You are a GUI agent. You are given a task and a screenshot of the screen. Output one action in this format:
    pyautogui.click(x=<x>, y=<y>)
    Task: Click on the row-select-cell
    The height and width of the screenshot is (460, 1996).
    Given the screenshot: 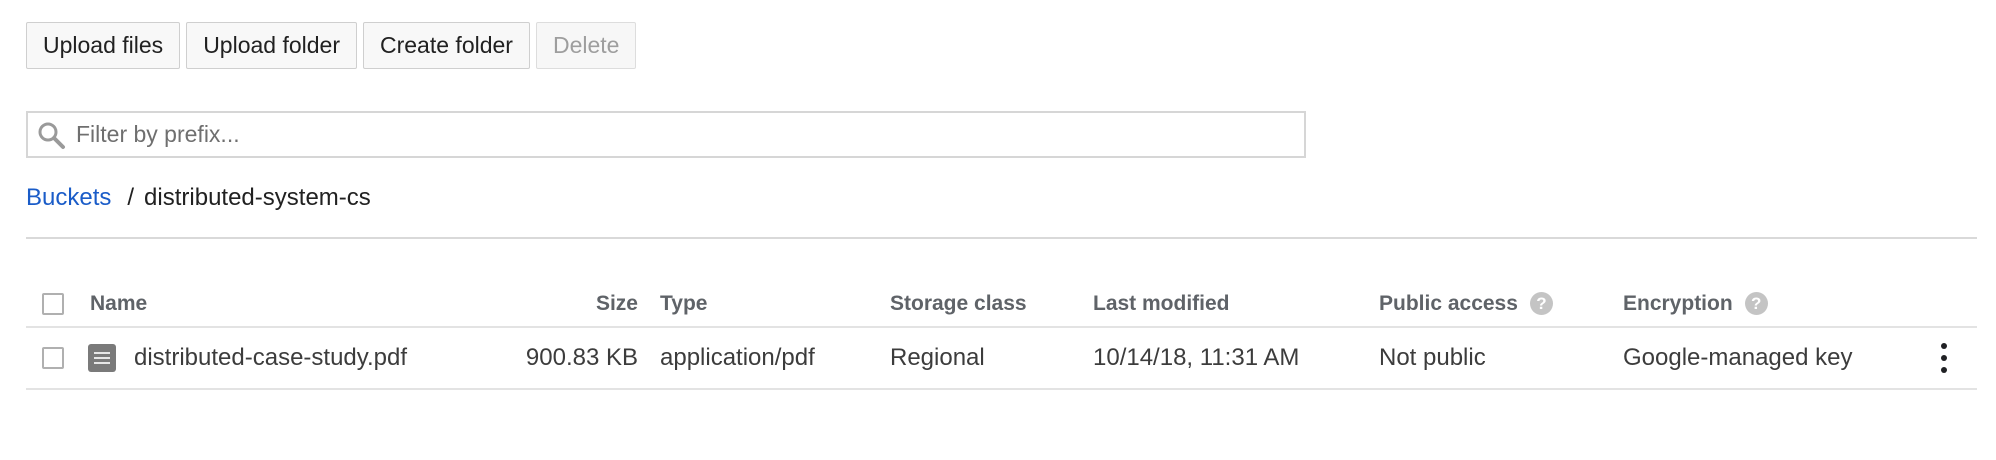 What is the action you would take?
    pyautogui.click(x=53, y=358)
    